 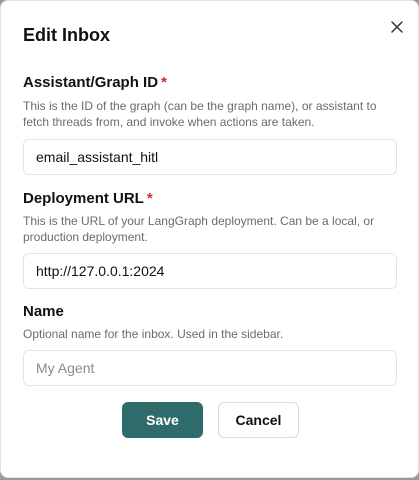 I want to click on cancel-button: Cancel, so click(x=258, y=420).